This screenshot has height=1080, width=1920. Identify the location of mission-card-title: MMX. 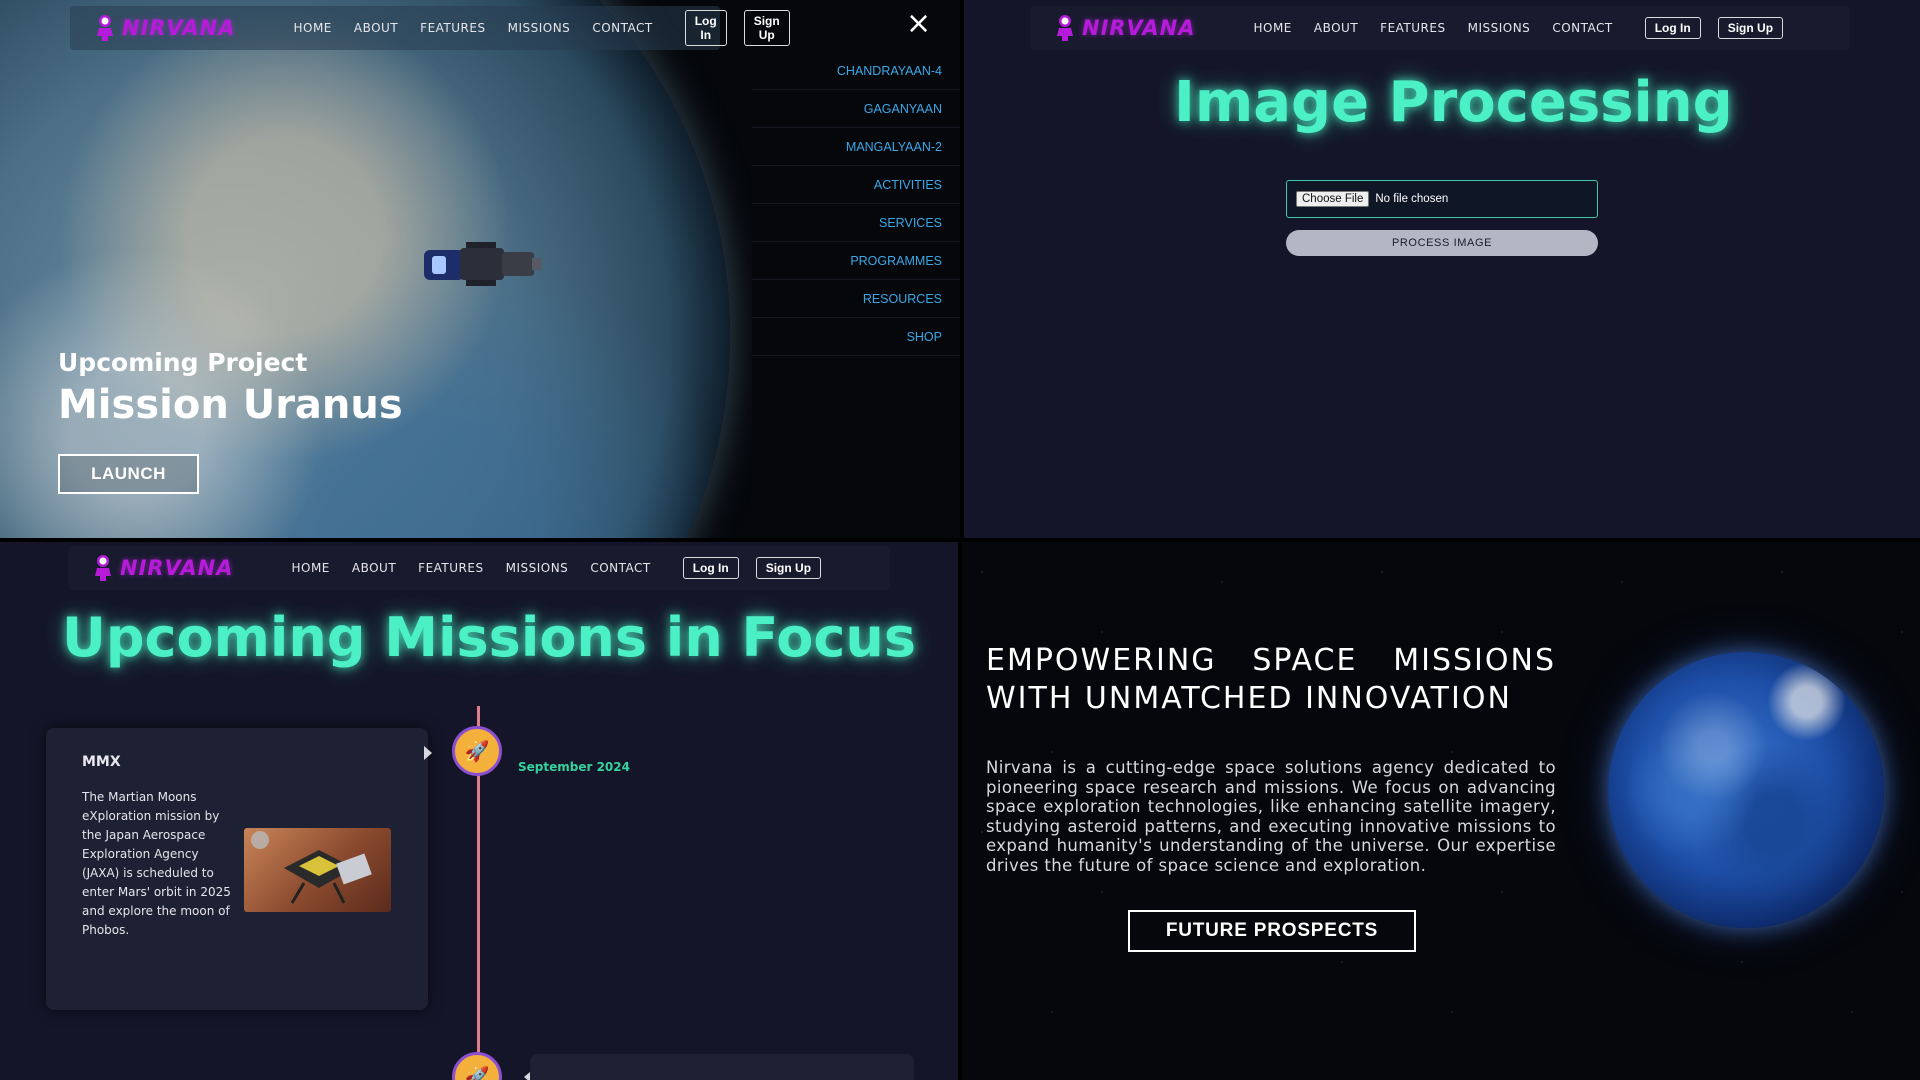
(101, 762).